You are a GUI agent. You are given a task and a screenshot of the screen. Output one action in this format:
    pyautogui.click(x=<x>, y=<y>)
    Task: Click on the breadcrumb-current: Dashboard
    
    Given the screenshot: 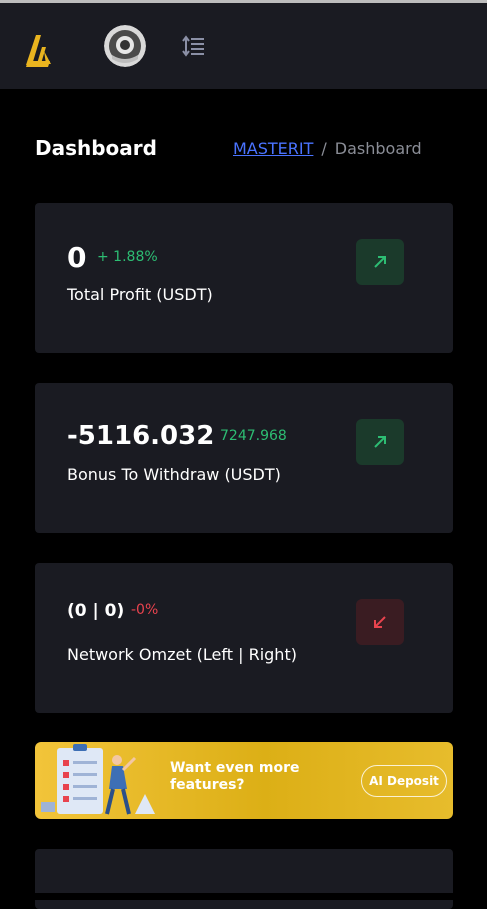 What is the action you would take?
    pyautogui.click(x=378, y=148)
    